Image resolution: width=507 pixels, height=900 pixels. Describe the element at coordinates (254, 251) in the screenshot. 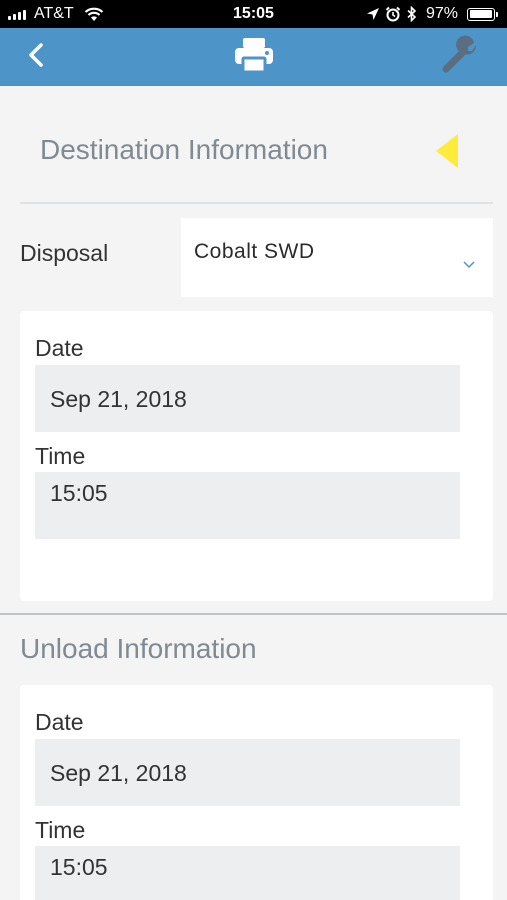

I see `disposal-select-value: Cobalt SWD` at that location.